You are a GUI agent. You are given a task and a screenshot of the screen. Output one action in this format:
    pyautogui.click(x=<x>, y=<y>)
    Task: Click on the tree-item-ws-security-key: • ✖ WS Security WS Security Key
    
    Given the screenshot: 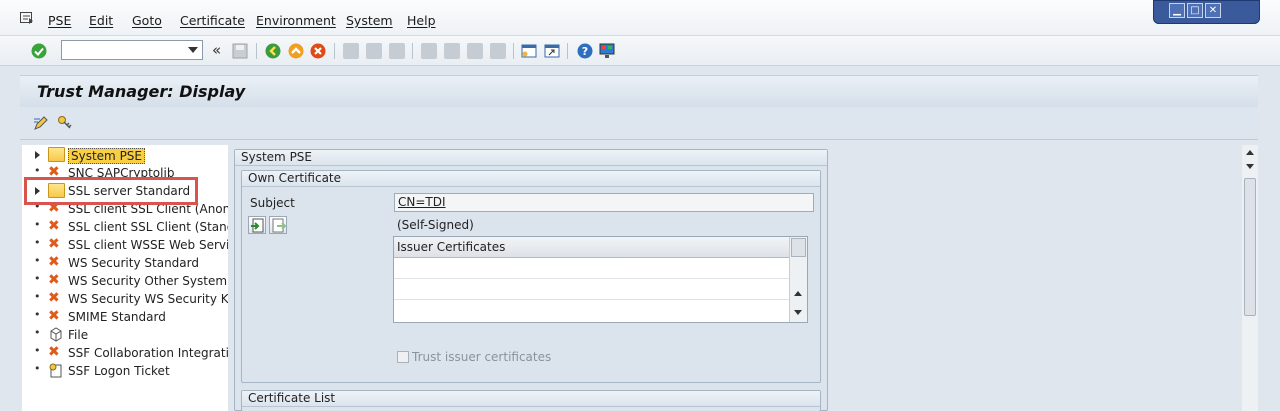 What is the action you would take?
    pyautogui.click(x=125, y=299)
    